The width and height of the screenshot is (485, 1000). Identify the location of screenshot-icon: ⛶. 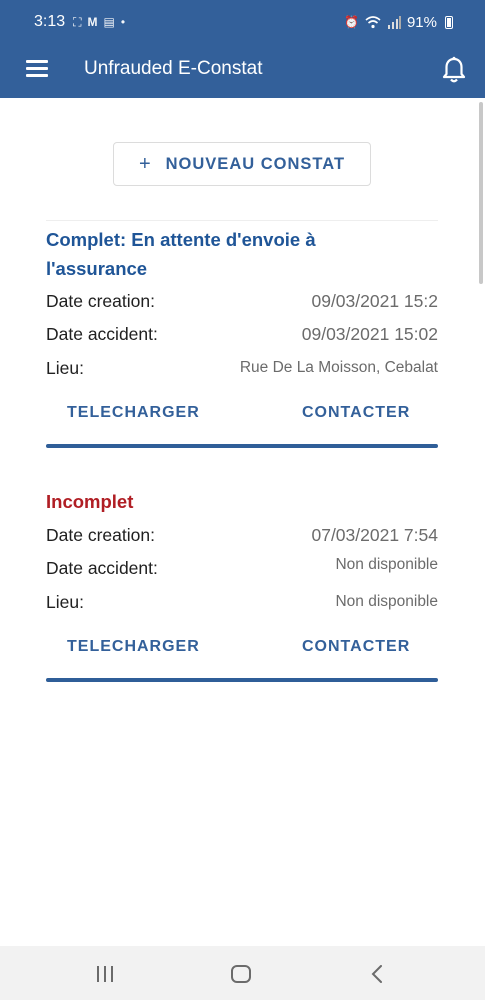
(77, 21).